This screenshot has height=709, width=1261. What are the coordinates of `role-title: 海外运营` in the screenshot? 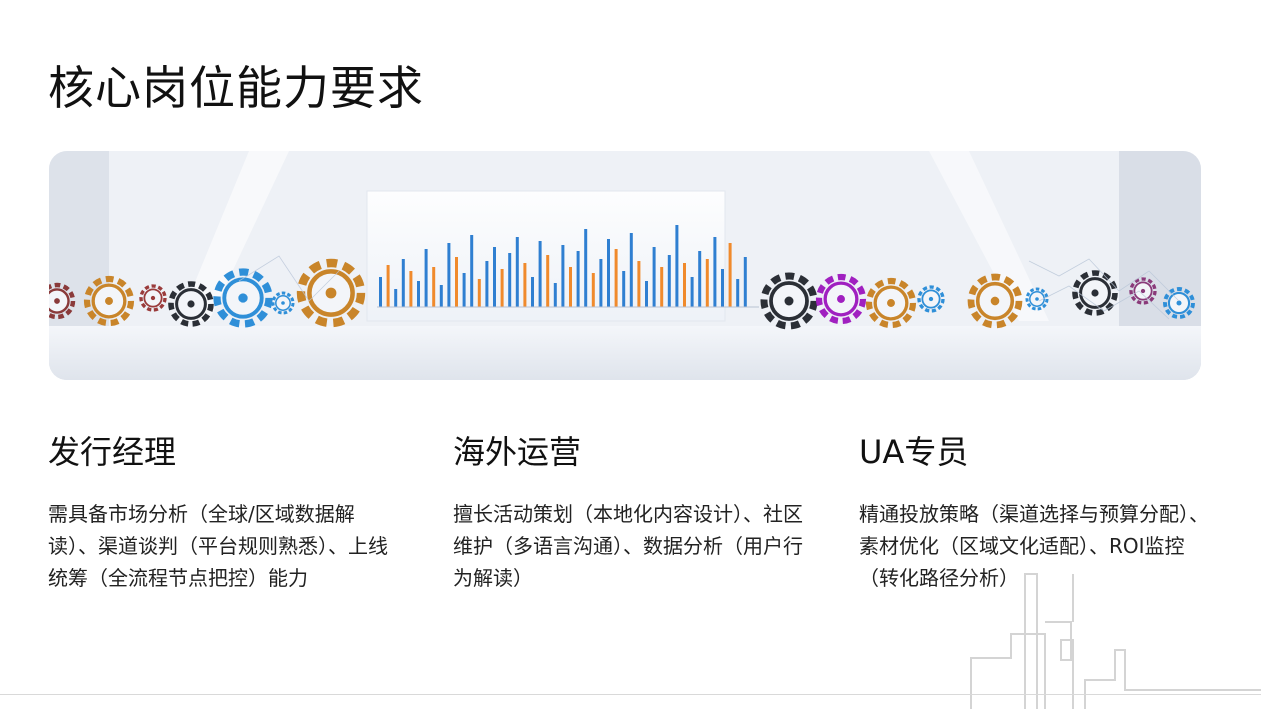 It's located at (517, 452).